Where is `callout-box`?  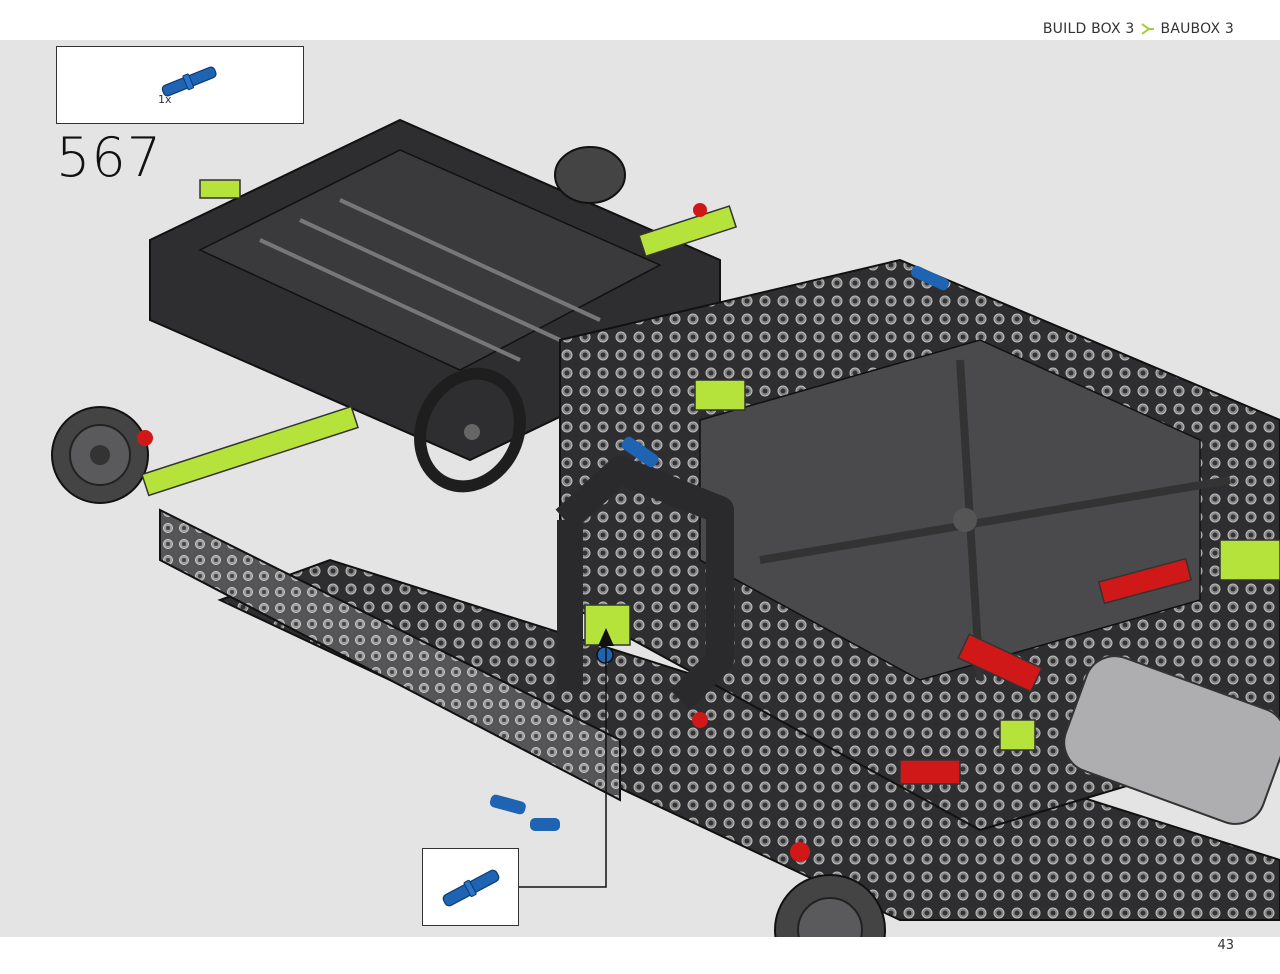 callout-box is located at coordinates (470, 887).